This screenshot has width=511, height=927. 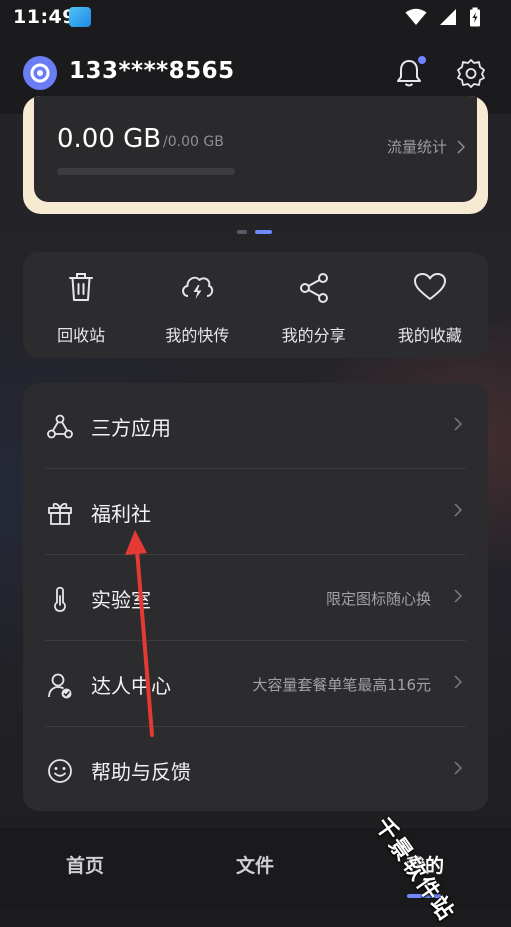 What do you see at coordinates (146, 171) in the screenshot?
I see `storage-progress-bar` at bounding box center [146, 171].